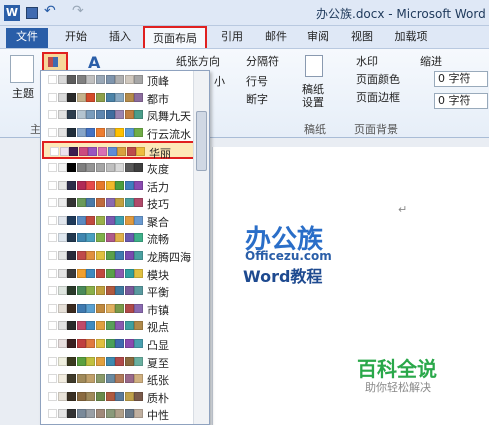 This screenshot has height=425, width=489. What do you see at coordinates (461, 101) in the screenshot?
I see `indent-right-field: 0 字符` at bounding box center [461, 101].